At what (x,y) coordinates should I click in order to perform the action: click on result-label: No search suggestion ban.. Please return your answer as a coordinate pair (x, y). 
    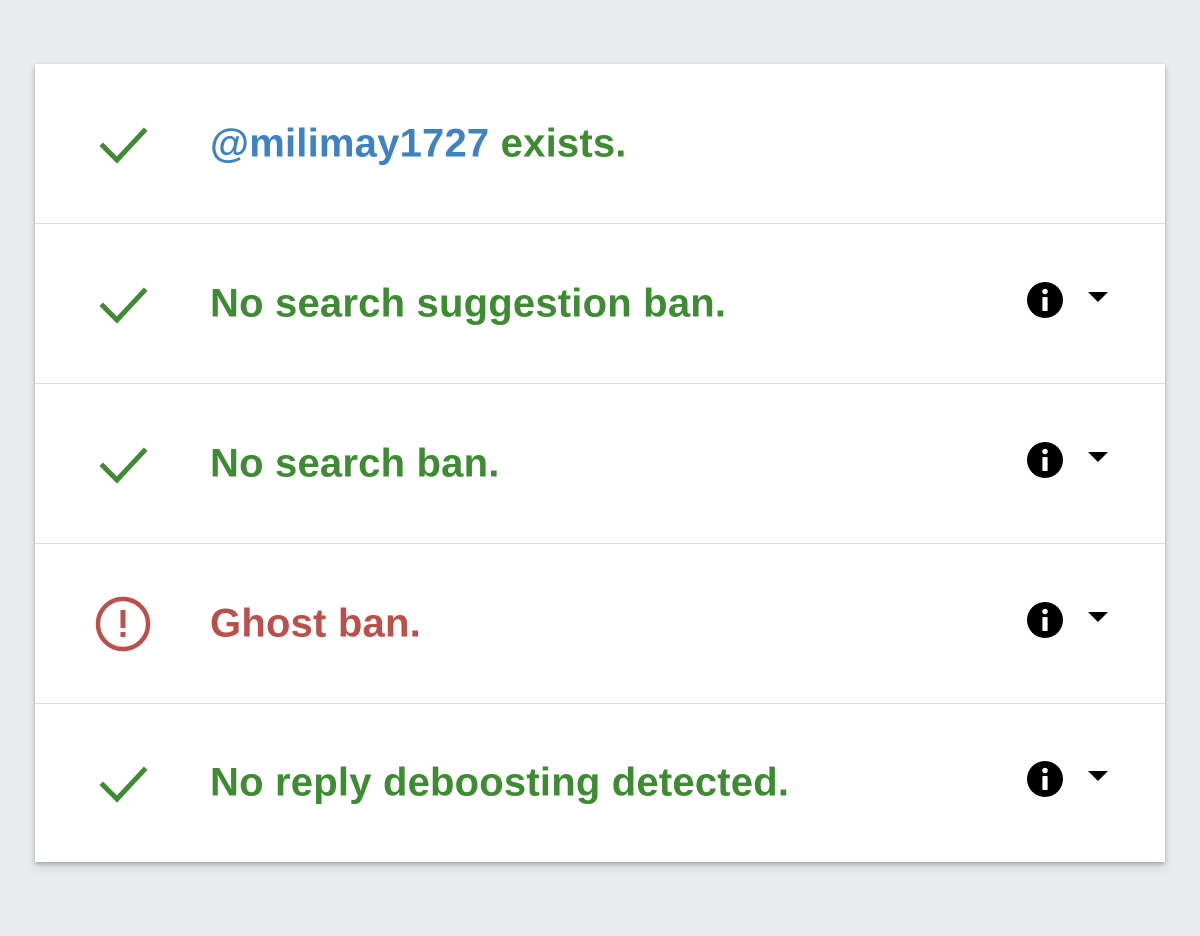
    Looking at the image, I should click on (468, 303).